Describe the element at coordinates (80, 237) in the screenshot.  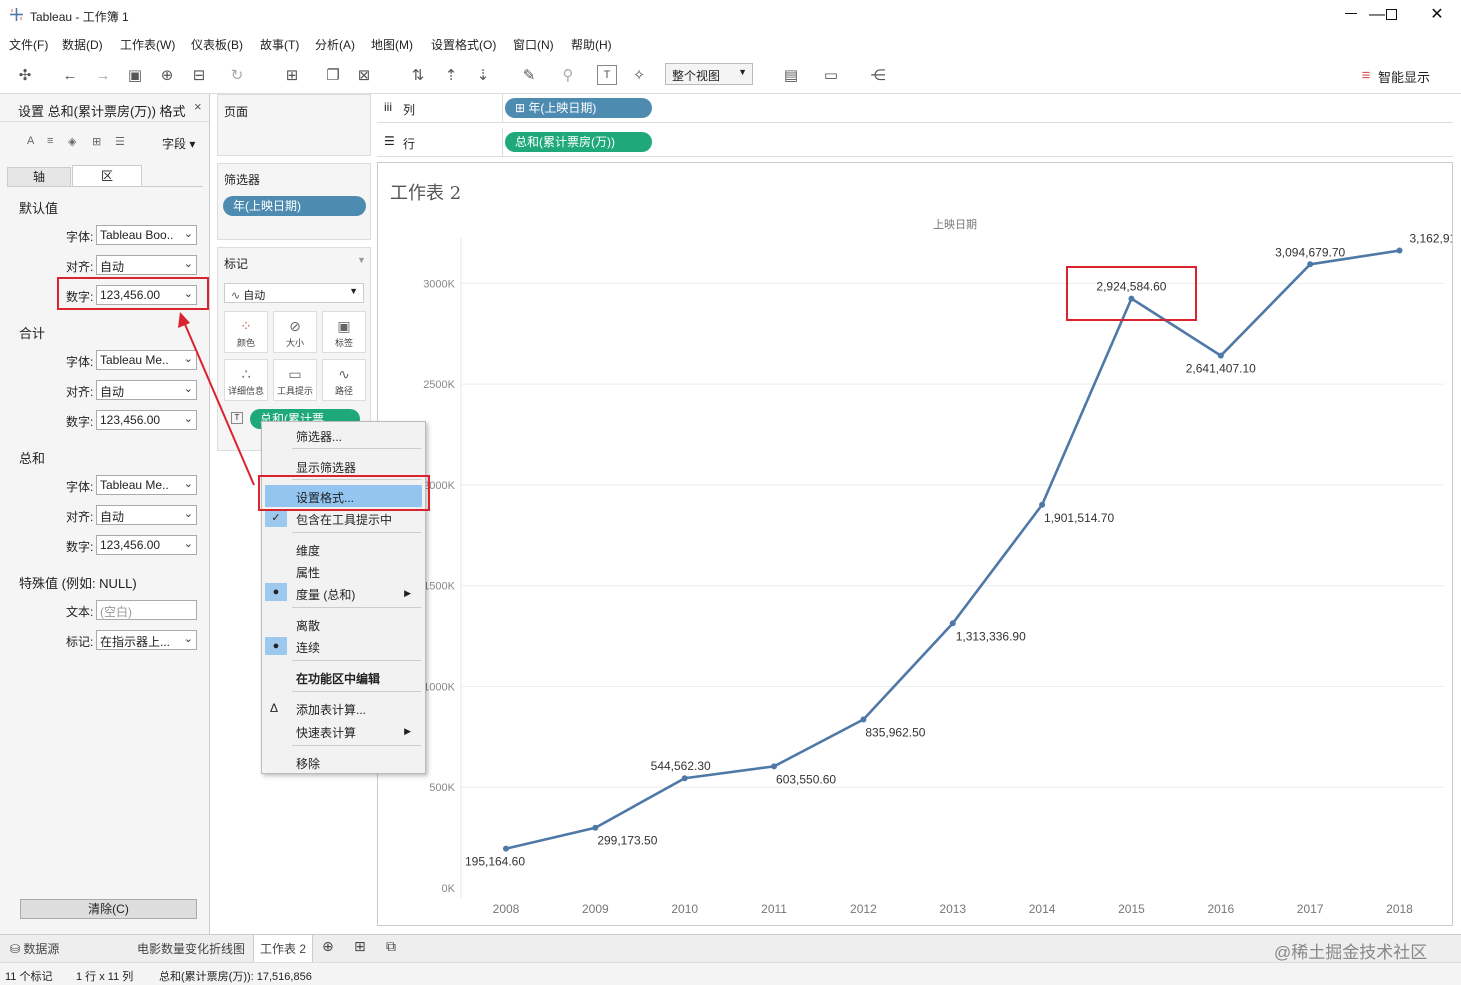
I see `default-font-label: 字体:` at that location.